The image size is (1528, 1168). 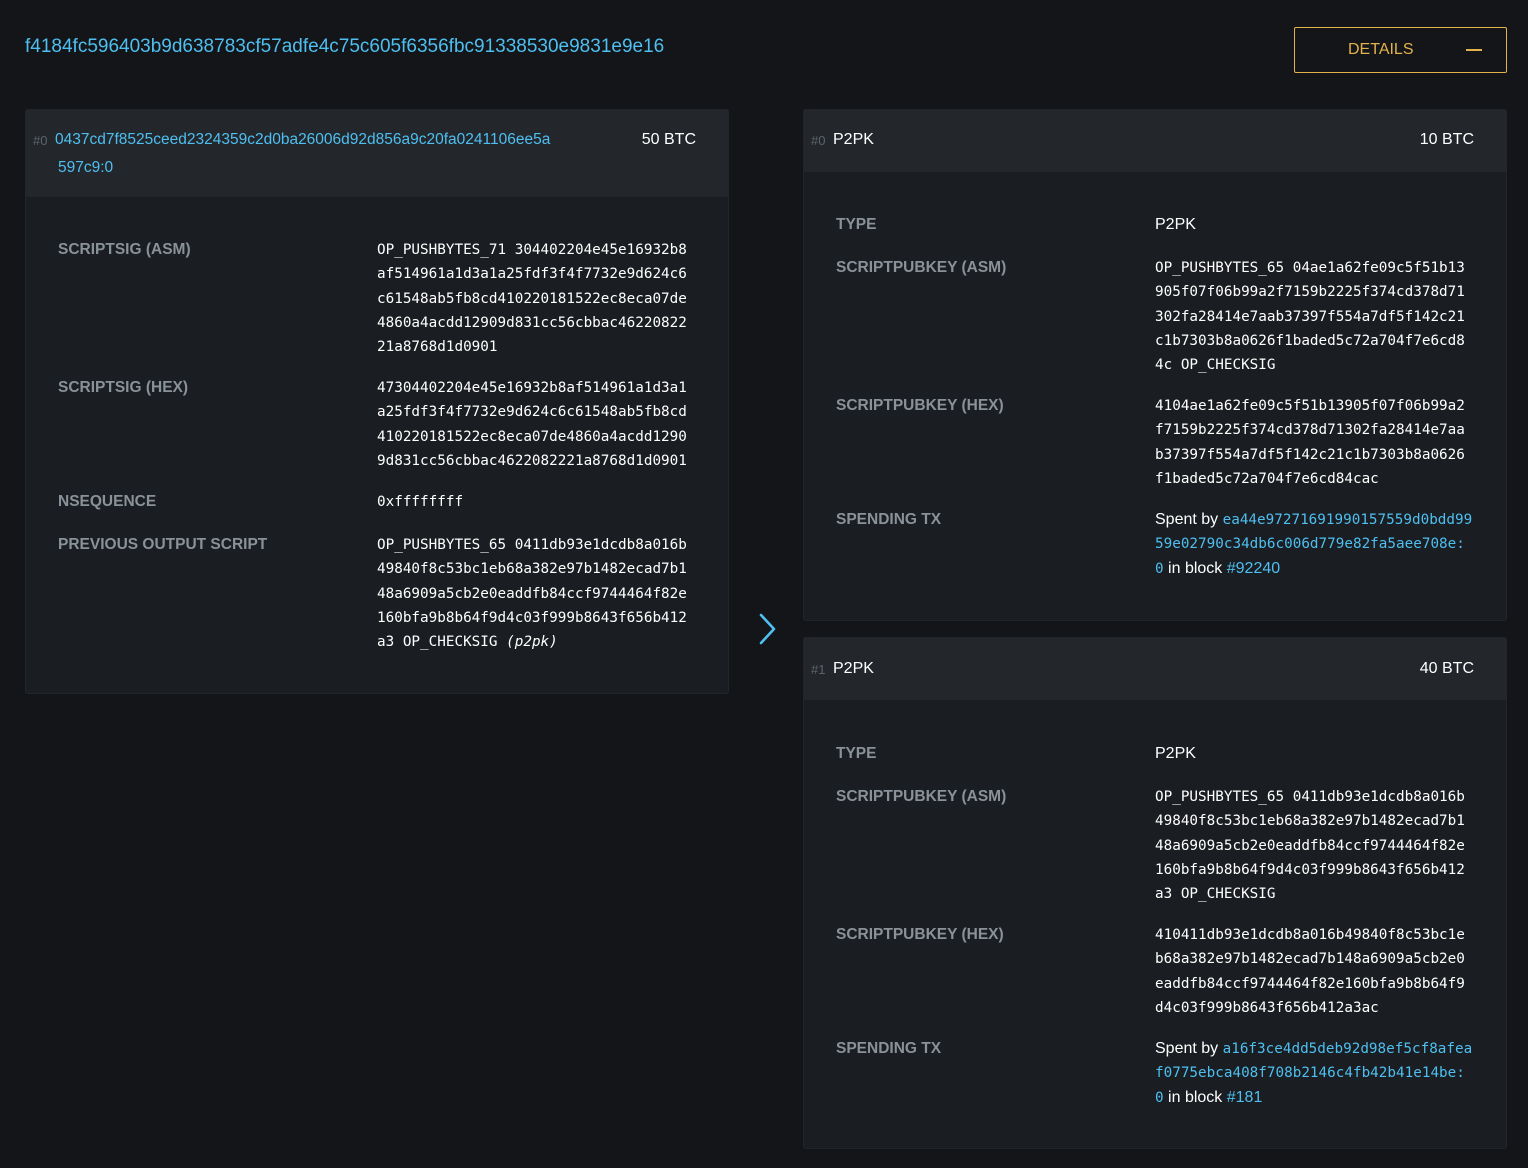 I want to click on script-type-tag: (p2pk), so click(x=532, y=642).